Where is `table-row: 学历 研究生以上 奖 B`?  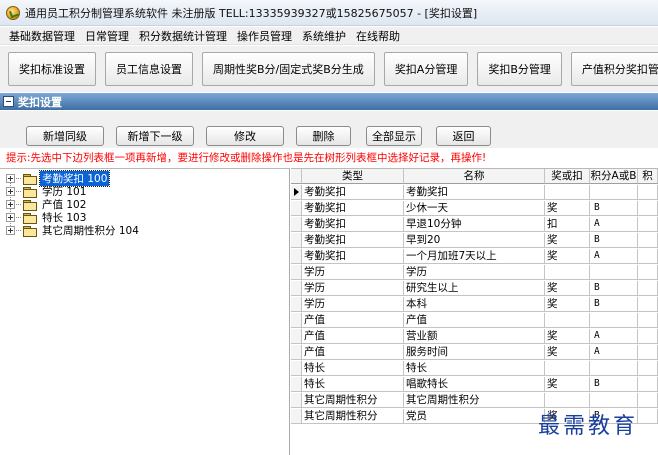
table-row: 学历 研究生以上 奖 B is located at coordinates (474, 288).